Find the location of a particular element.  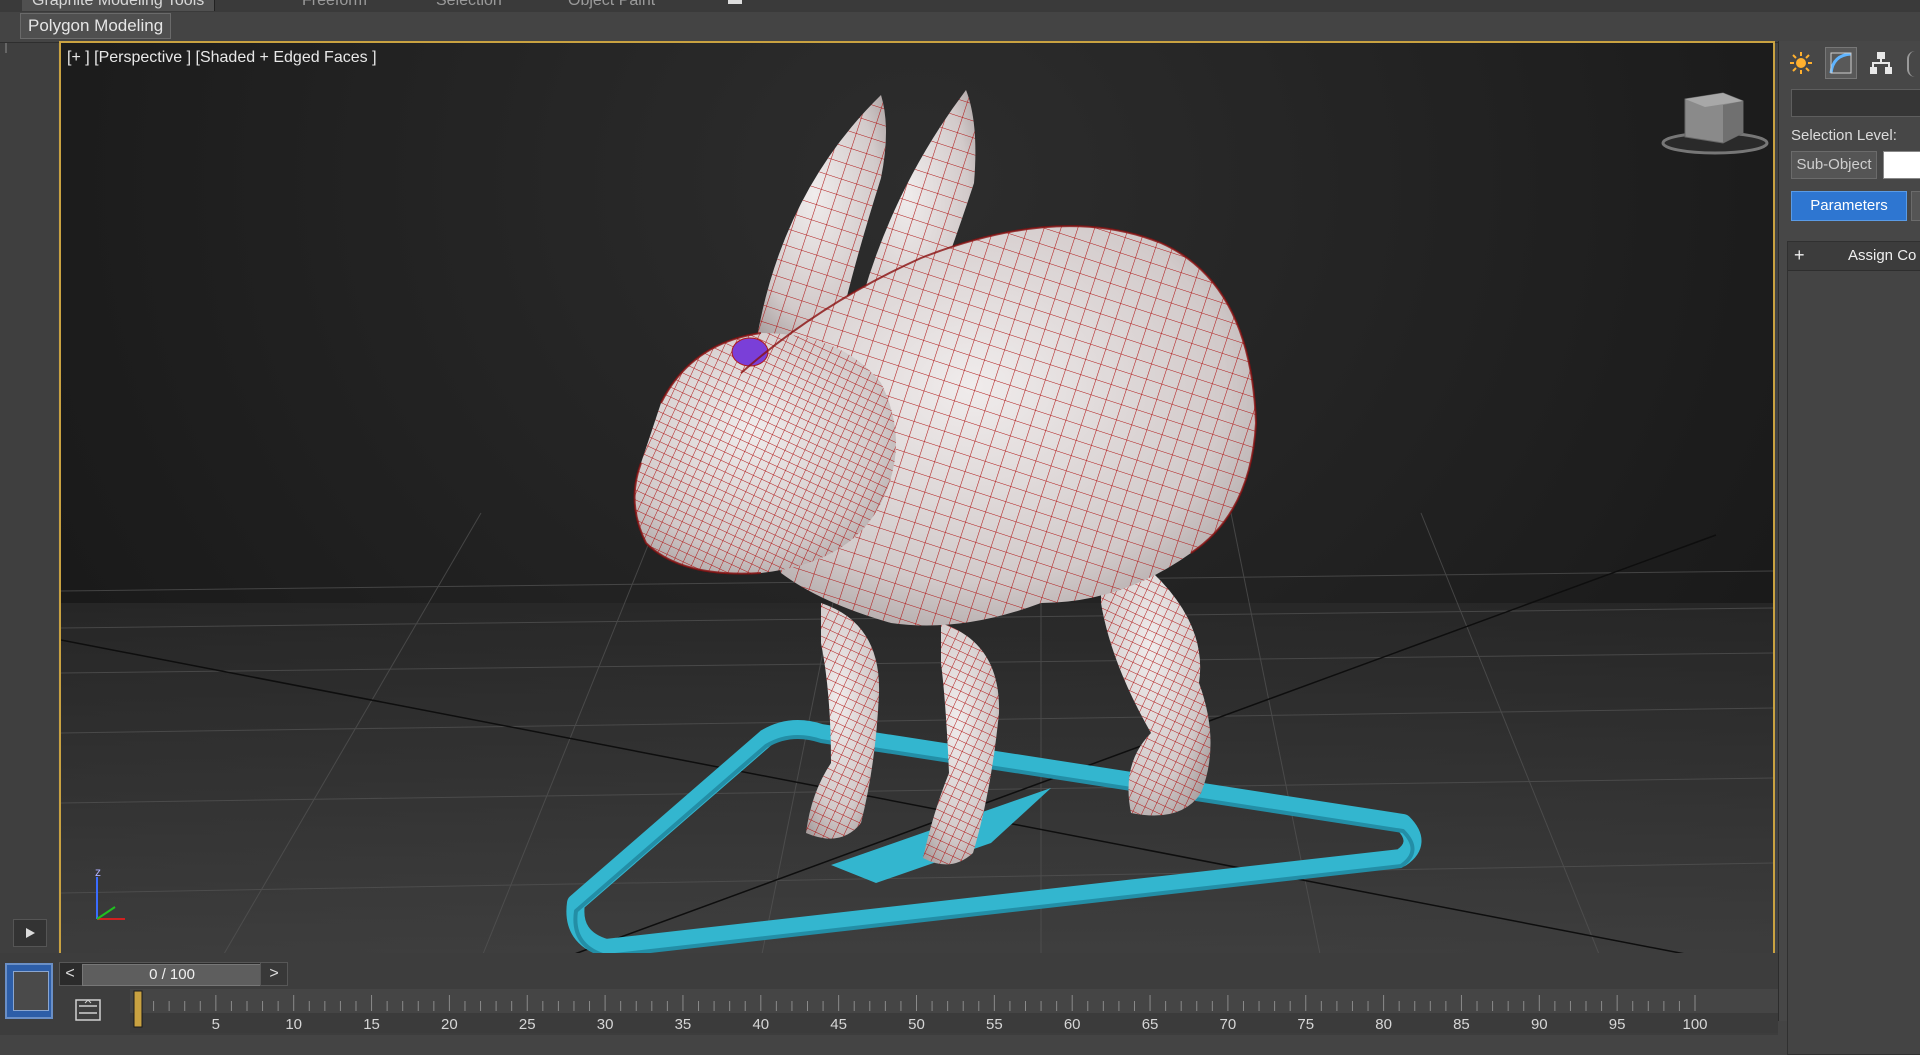

tab-object-paint: Object Paint is located at coordinates (611, 5).